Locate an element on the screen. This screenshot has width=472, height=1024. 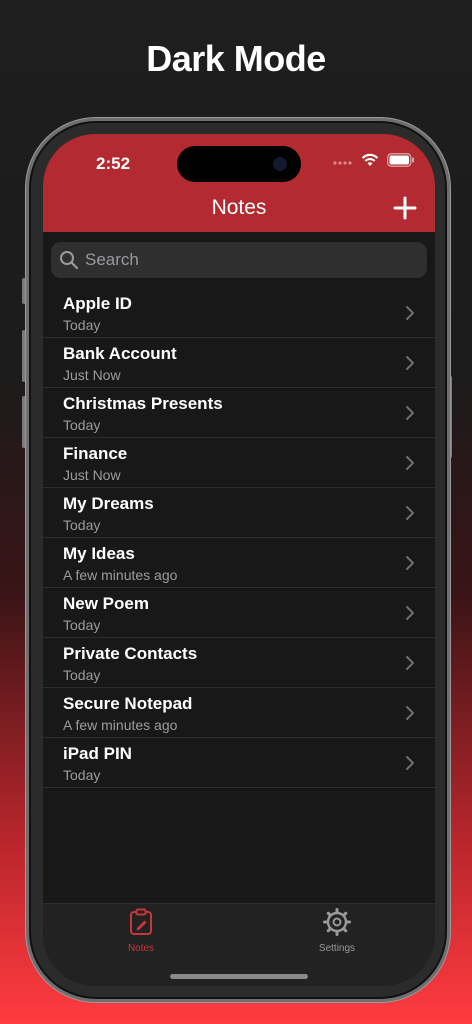
list-item: New Poem Today is located at coordinates (239, 613).